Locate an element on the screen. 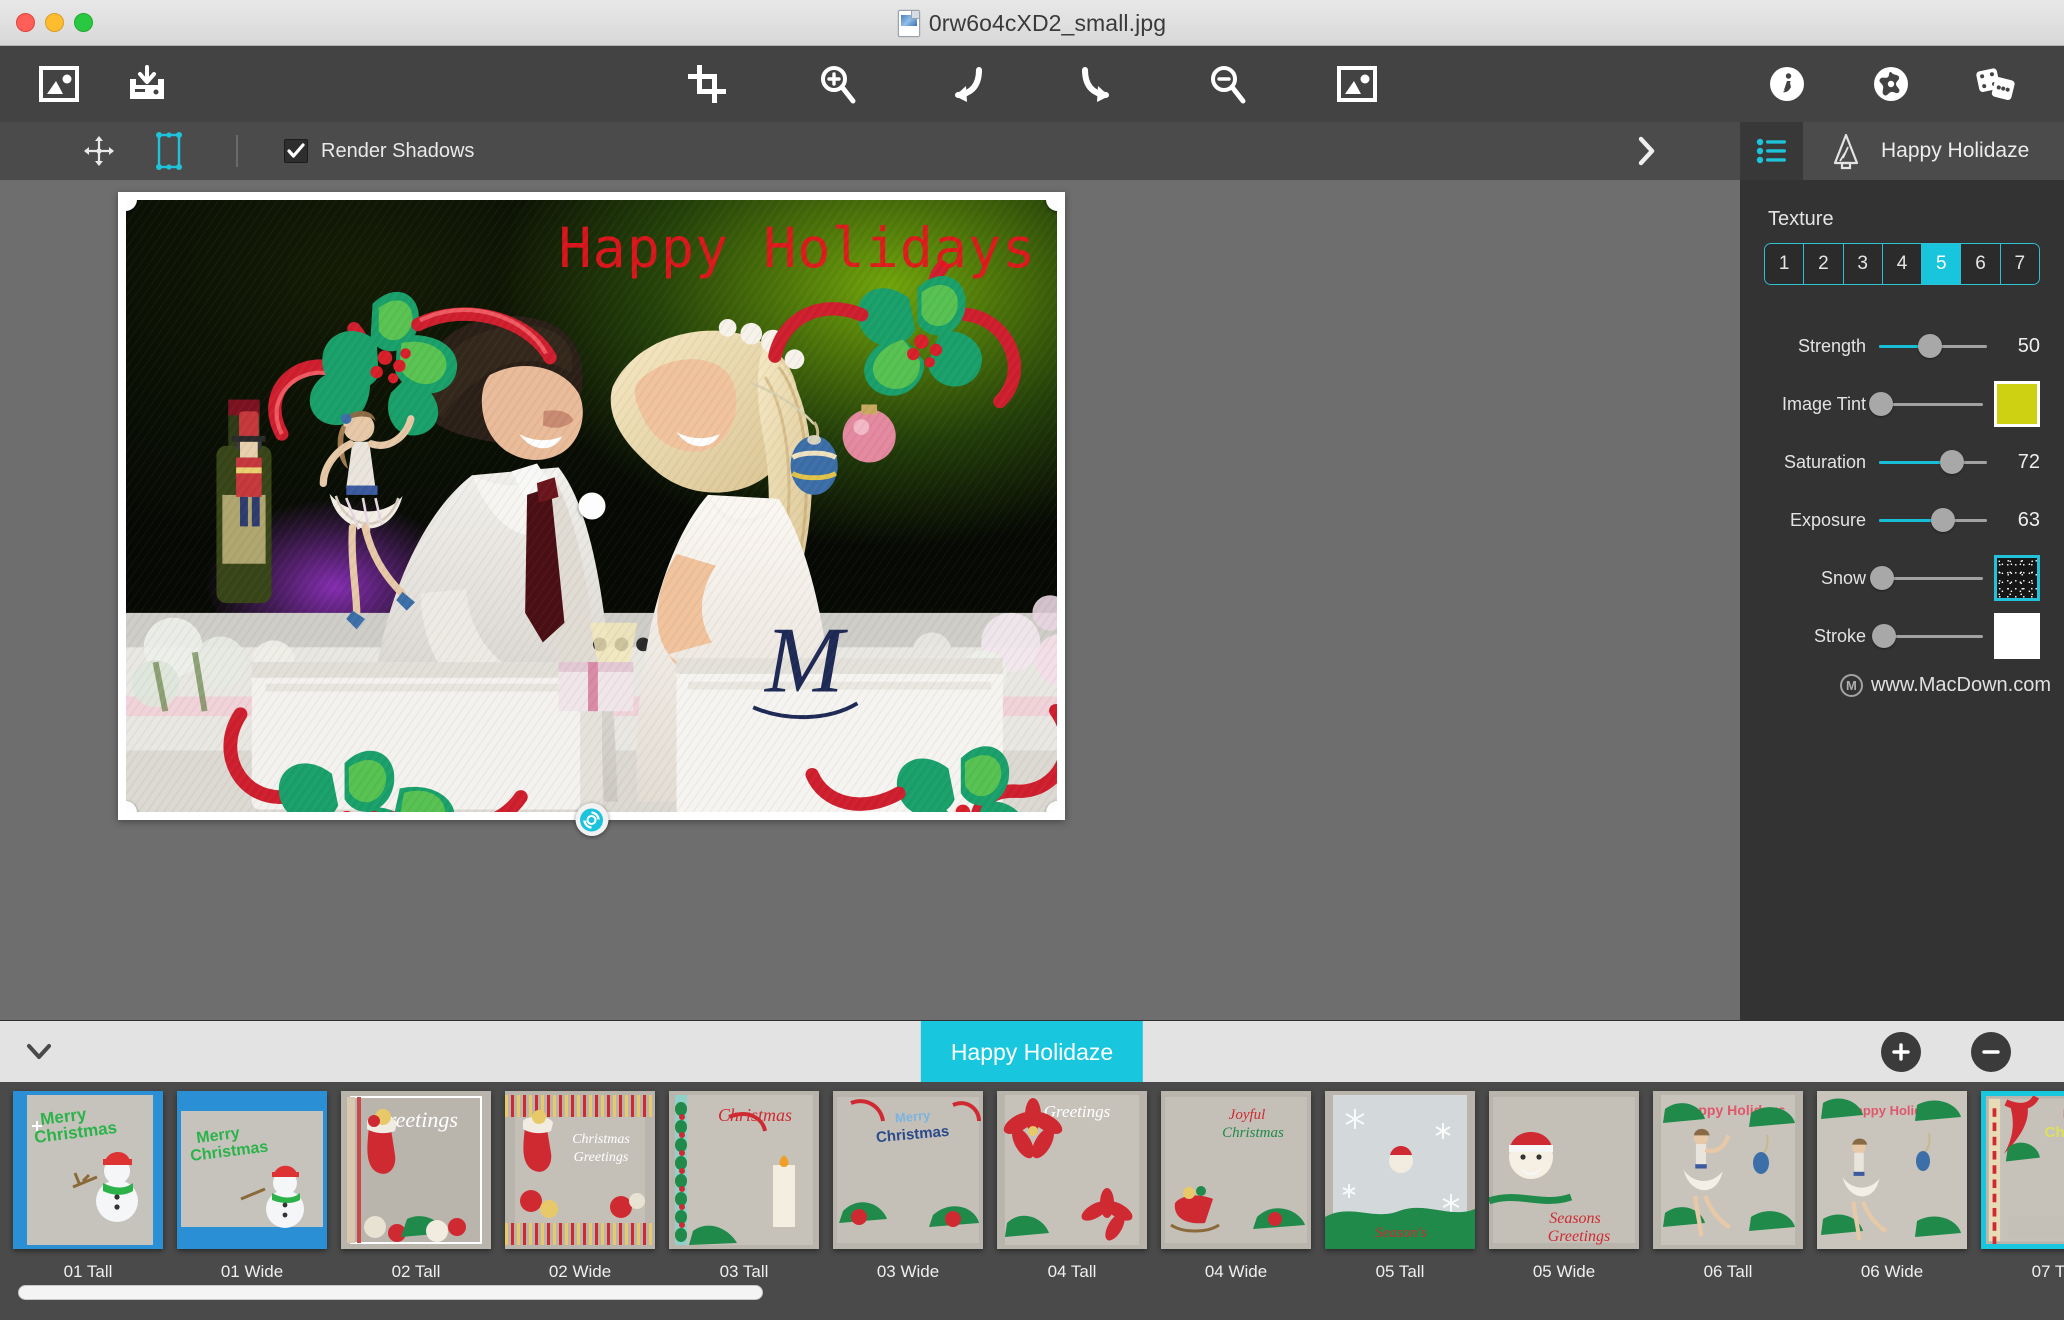  chevron-down-icon is located at coordinates (26, 1052).